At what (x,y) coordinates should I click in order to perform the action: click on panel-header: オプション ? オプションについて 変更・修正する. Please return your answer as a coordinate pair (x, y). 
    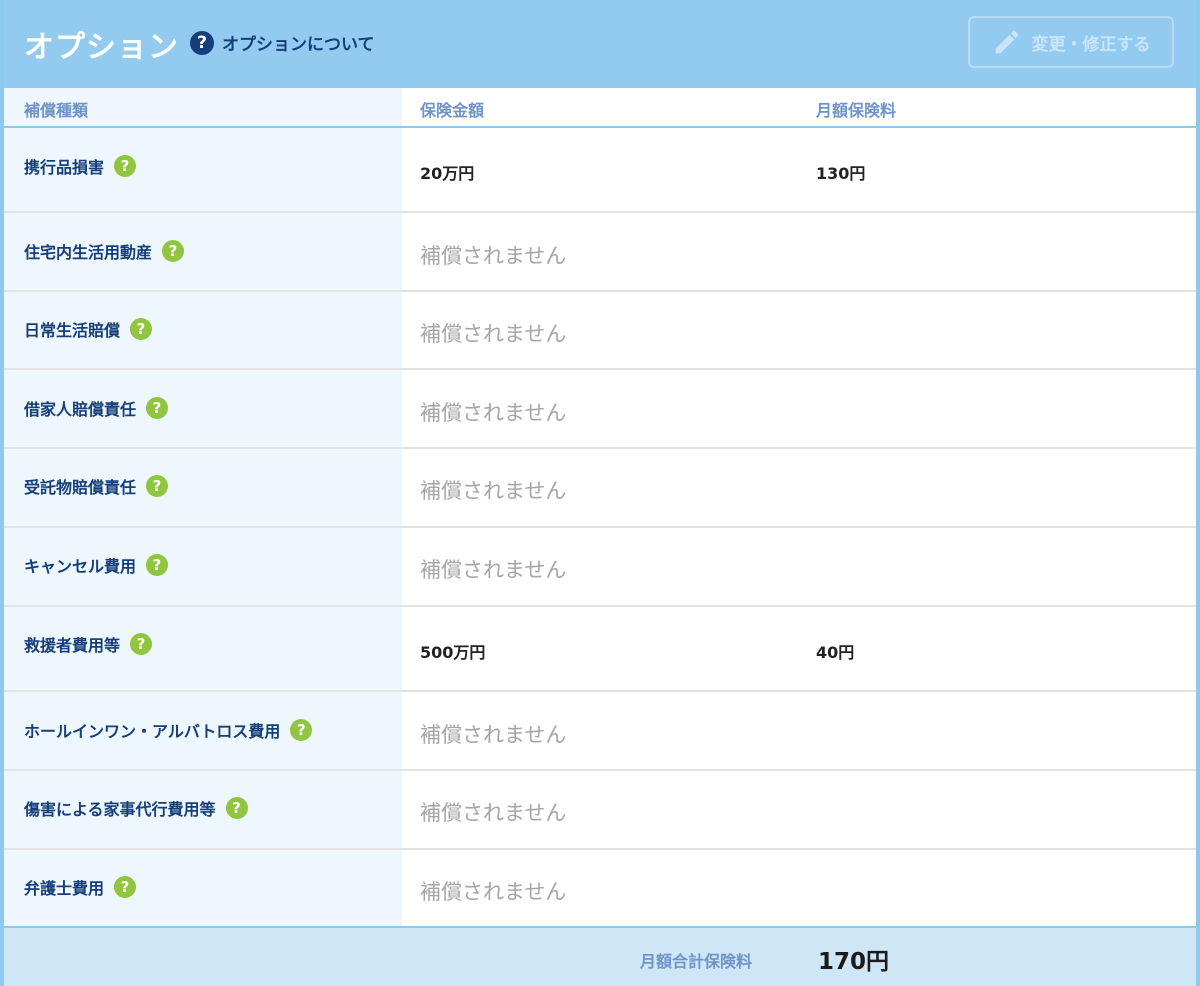
    Looking at the image, I should click on (600, 44).